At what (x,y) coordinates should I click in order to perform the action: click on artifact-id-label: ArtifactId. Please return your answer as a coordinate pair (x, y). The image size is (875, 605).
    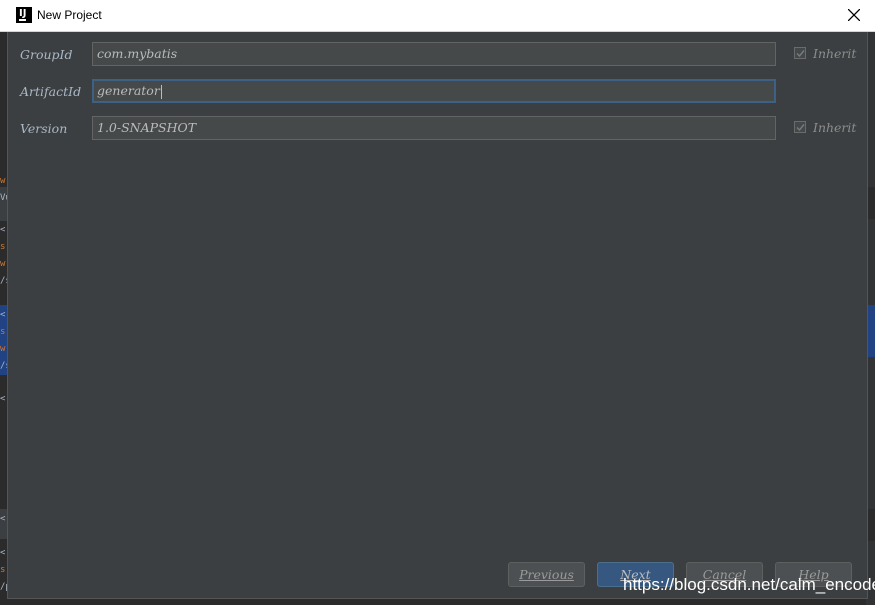
    Looking at the image, I should click on (51, 91).